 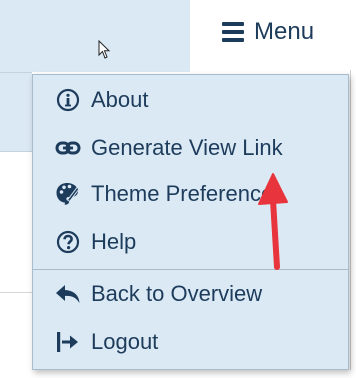 I want to click on menu-item-back-to-overview: Back to Overview, so click(x=190, y=294).